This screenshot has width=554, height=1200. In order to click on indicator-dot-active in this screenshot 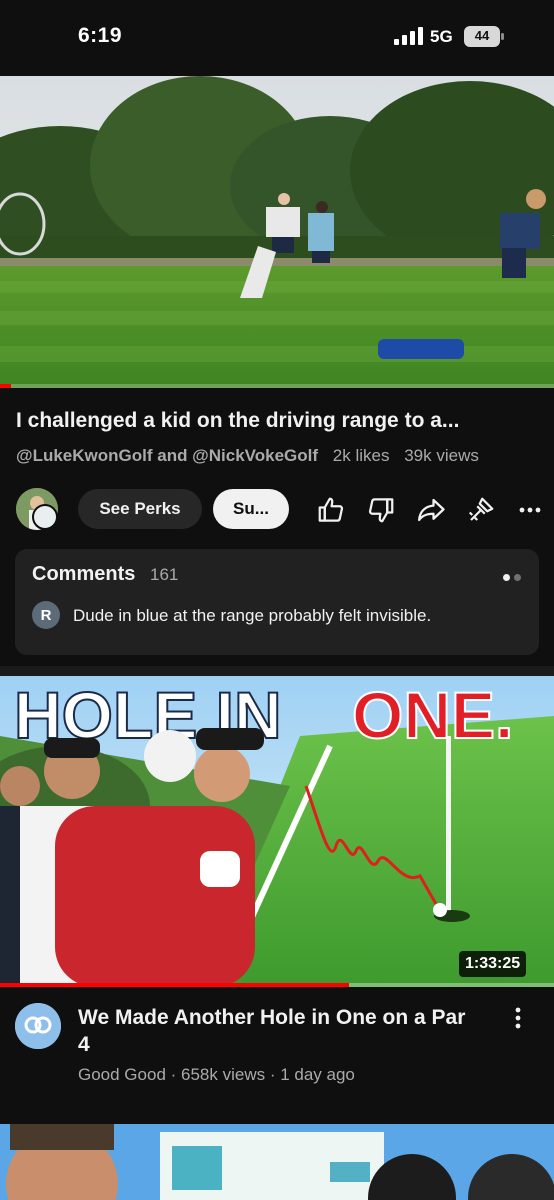, I will do `click(506, 577)`.